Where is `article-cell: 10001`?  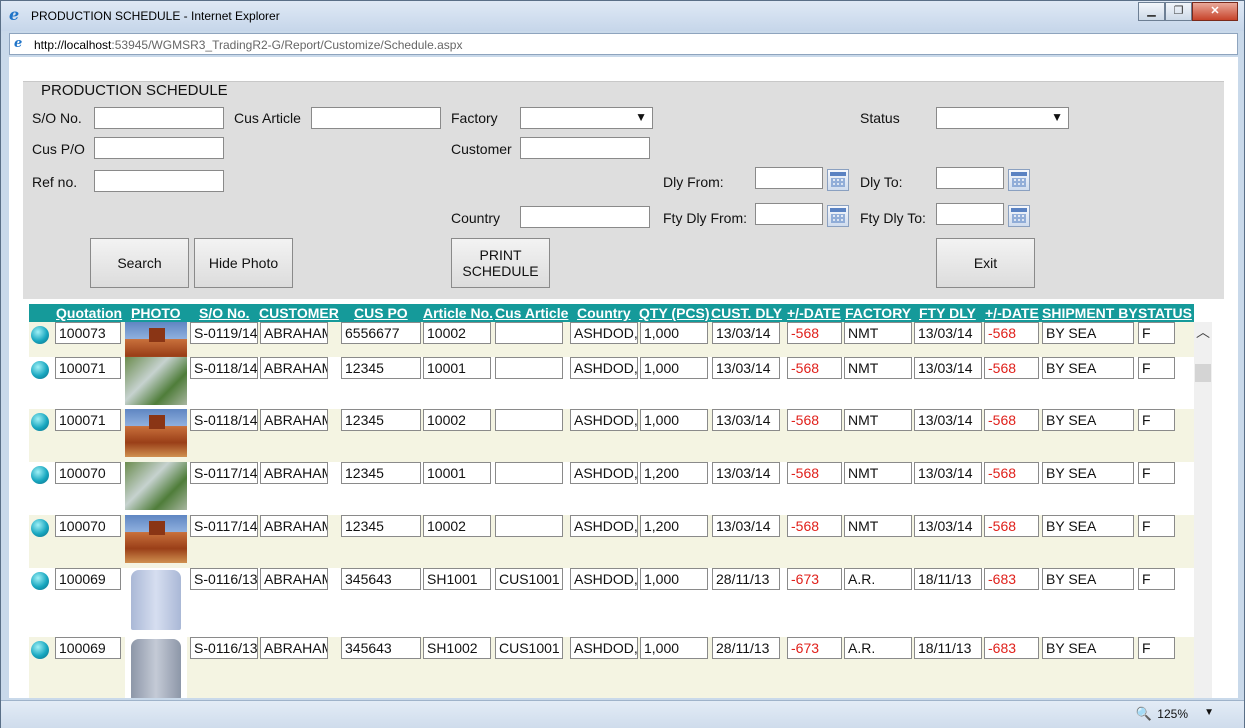
article-cell: 10001 is located at coordinates (457, 473).